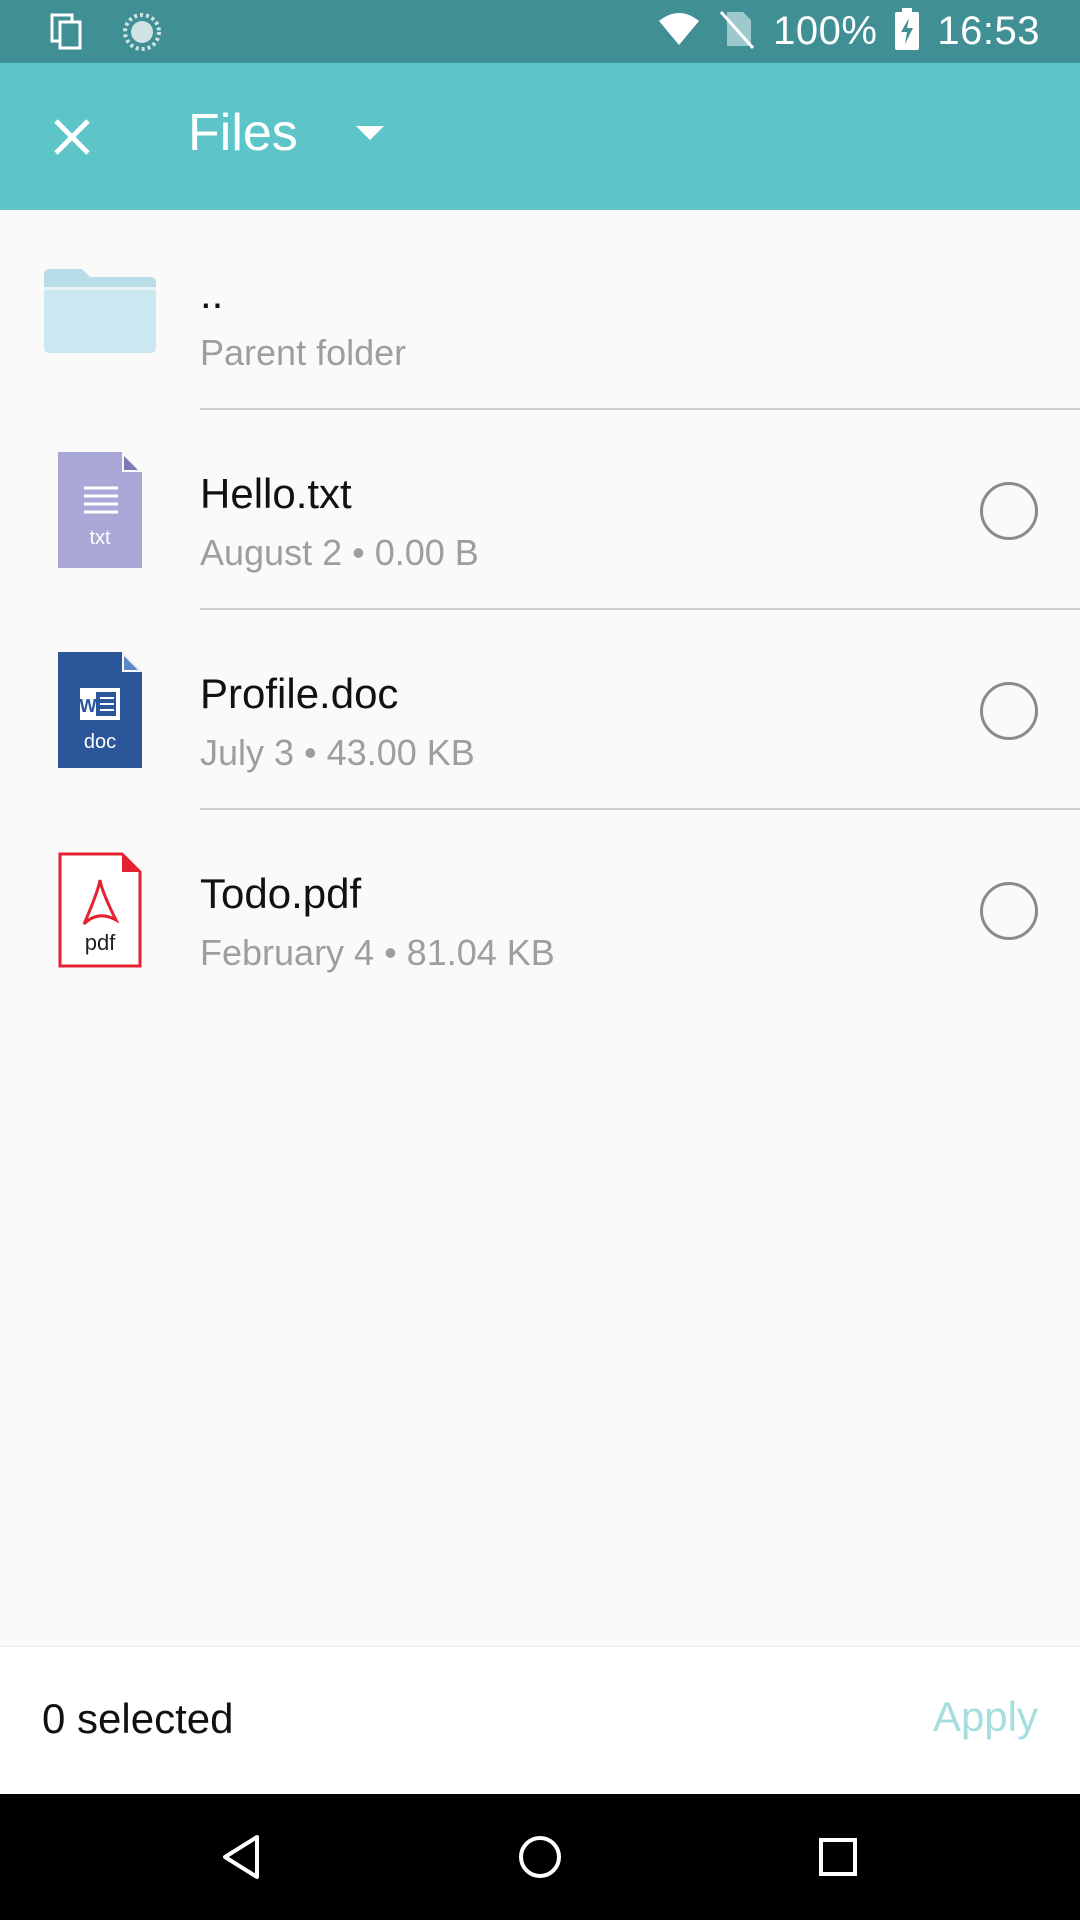  Describe the element at coordinates (303, 352) in the screenshot. I see `file-meta: Parent folder` at that location.